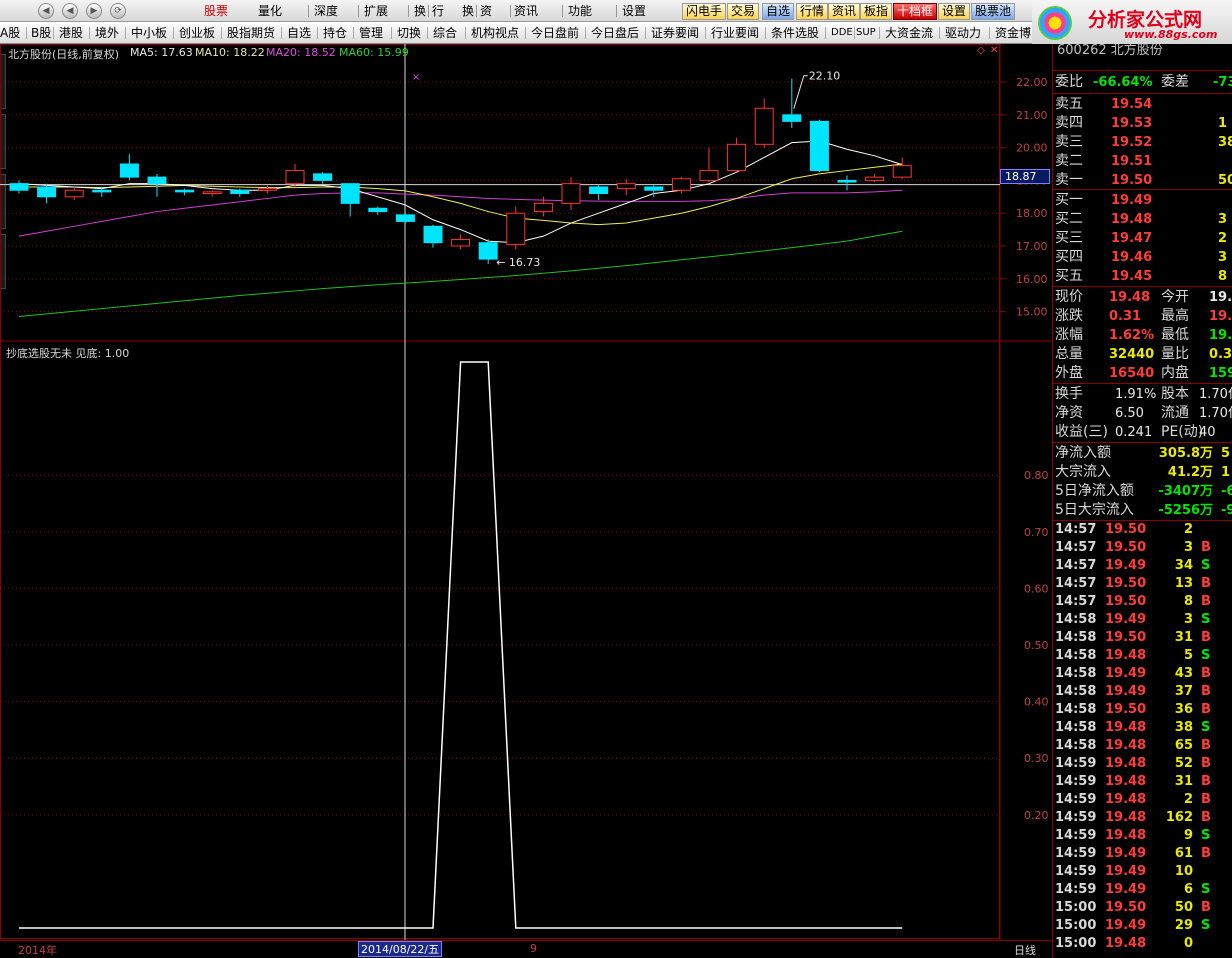 This screenshot has height=958, width=1232. Describe the element at coordinates (1142, 200) in the screenshot. I see `bid-row: 买一 19.49` at that location.